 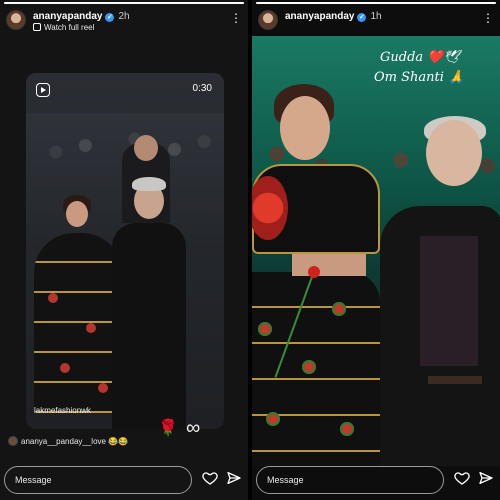 What do you see at coordinates (149, 184) in the screenshot?
I see `man-hair` at bounding box center [149, 184].